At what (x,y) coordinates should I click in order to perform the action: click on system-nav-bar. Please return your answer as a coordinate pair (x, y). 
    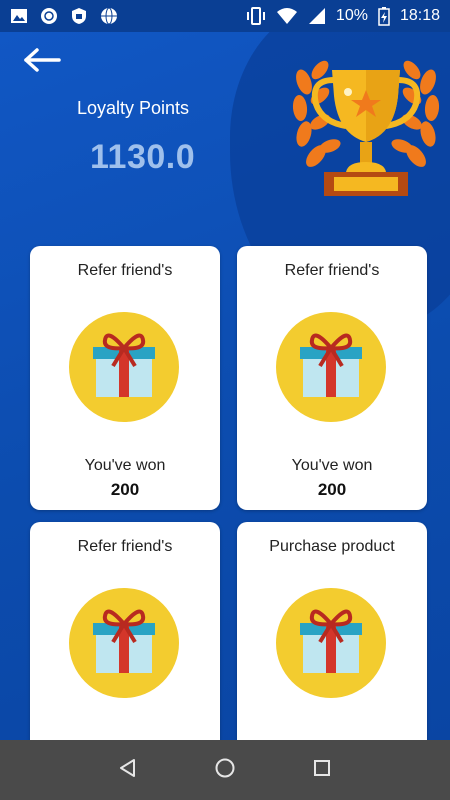
    Looking at the image, I should click on (225, 770).